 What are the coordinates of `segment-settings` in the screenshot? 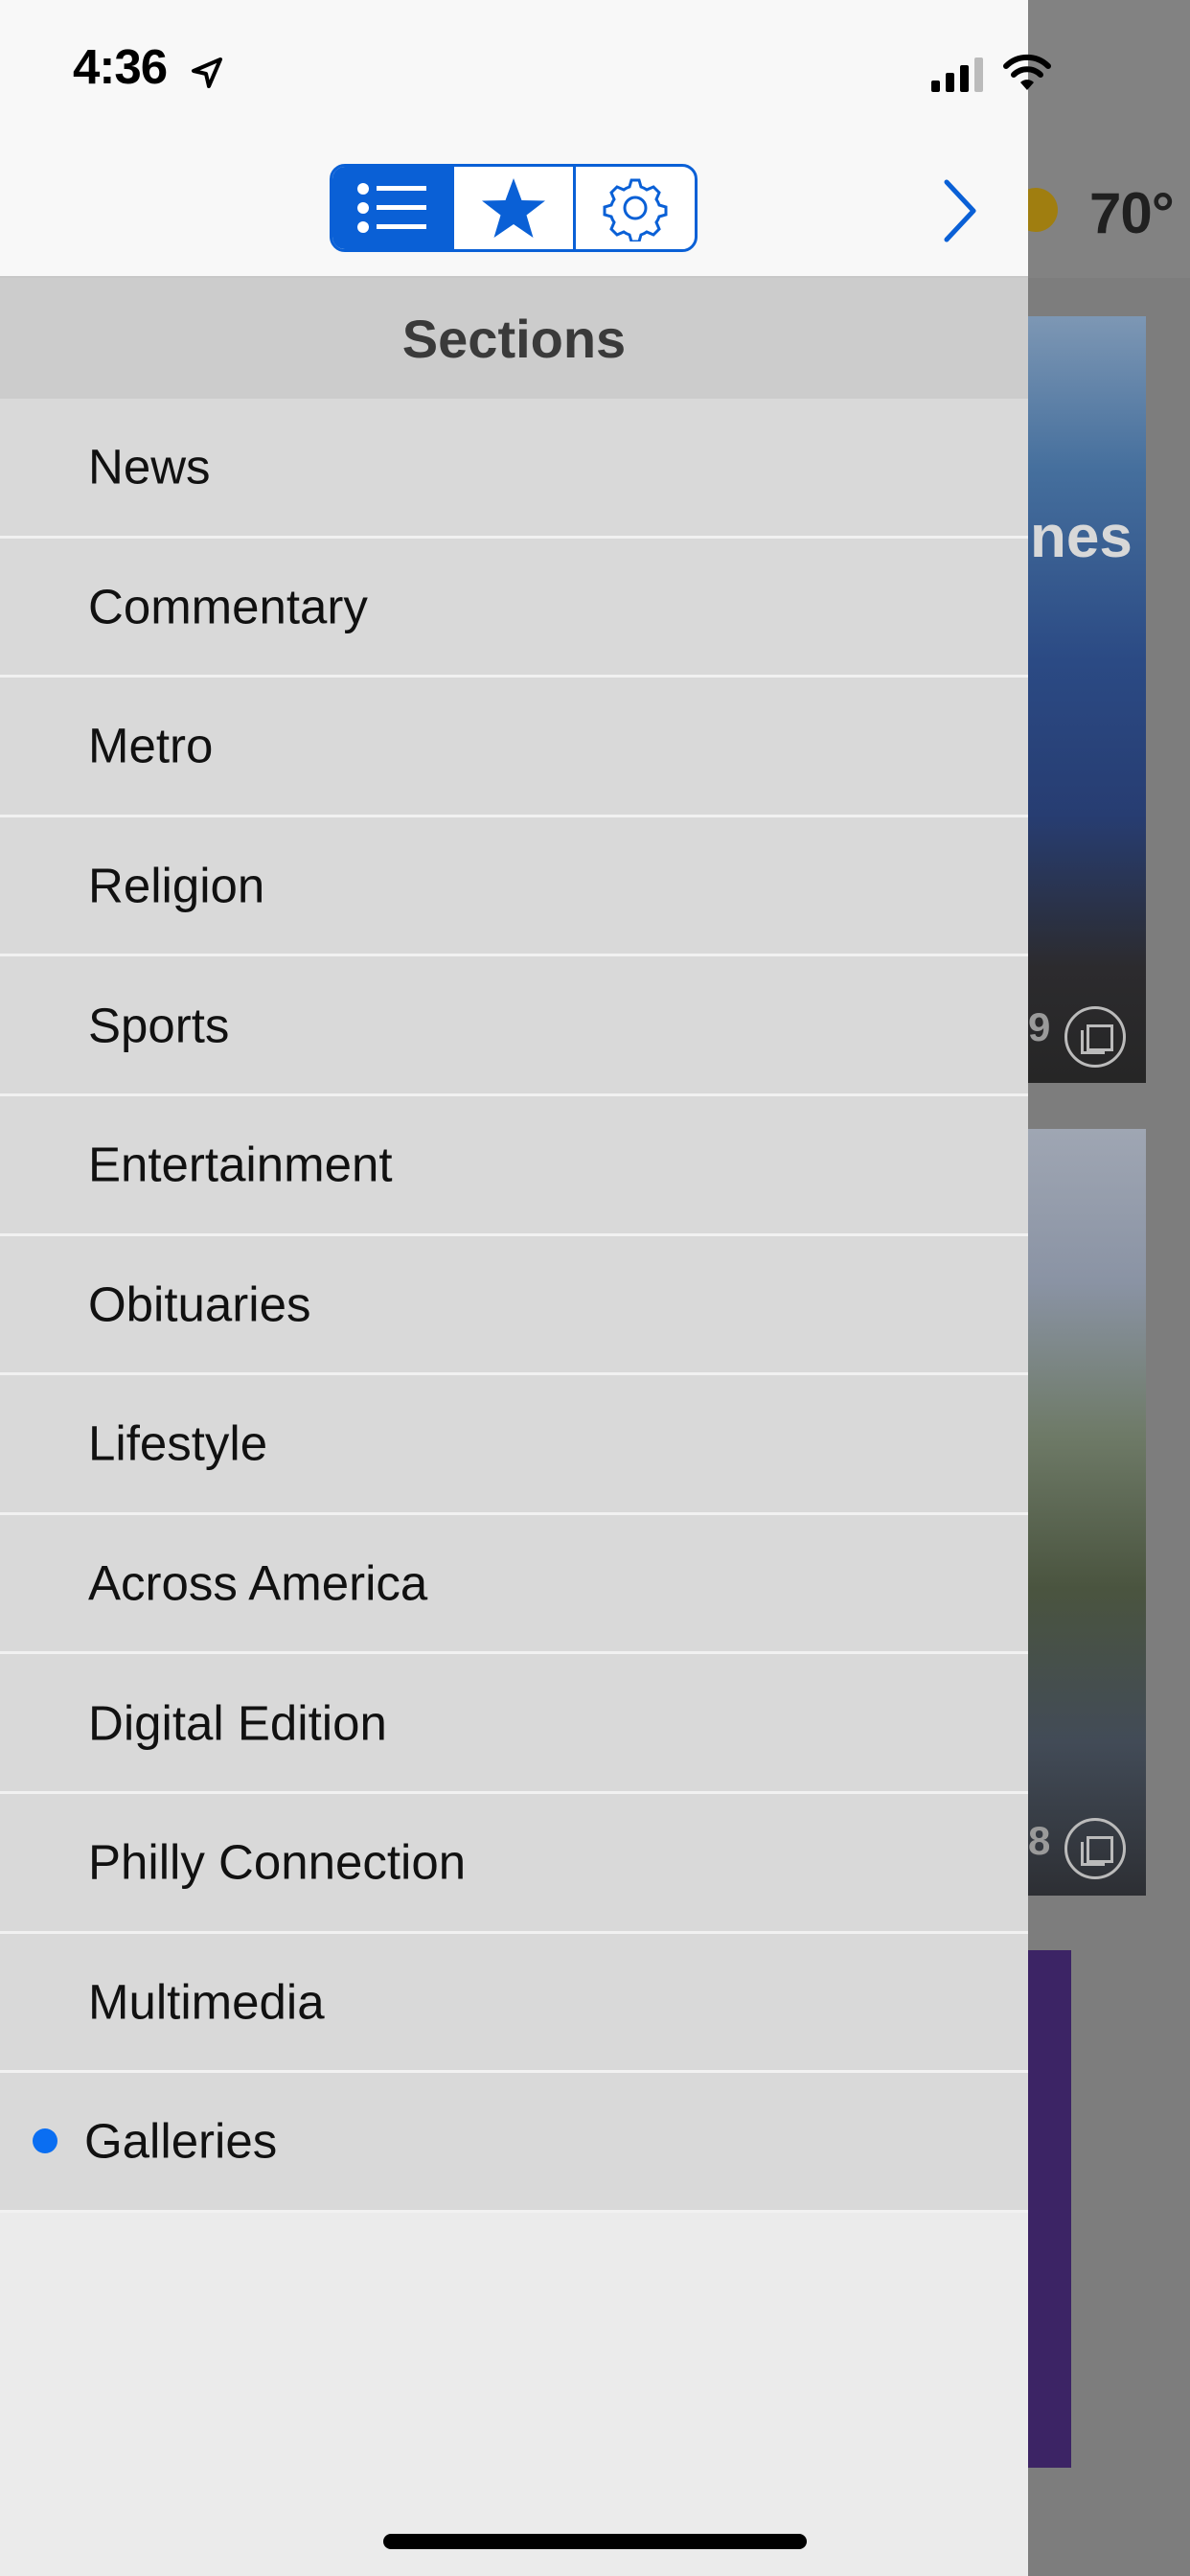 It's located at (634, 208).